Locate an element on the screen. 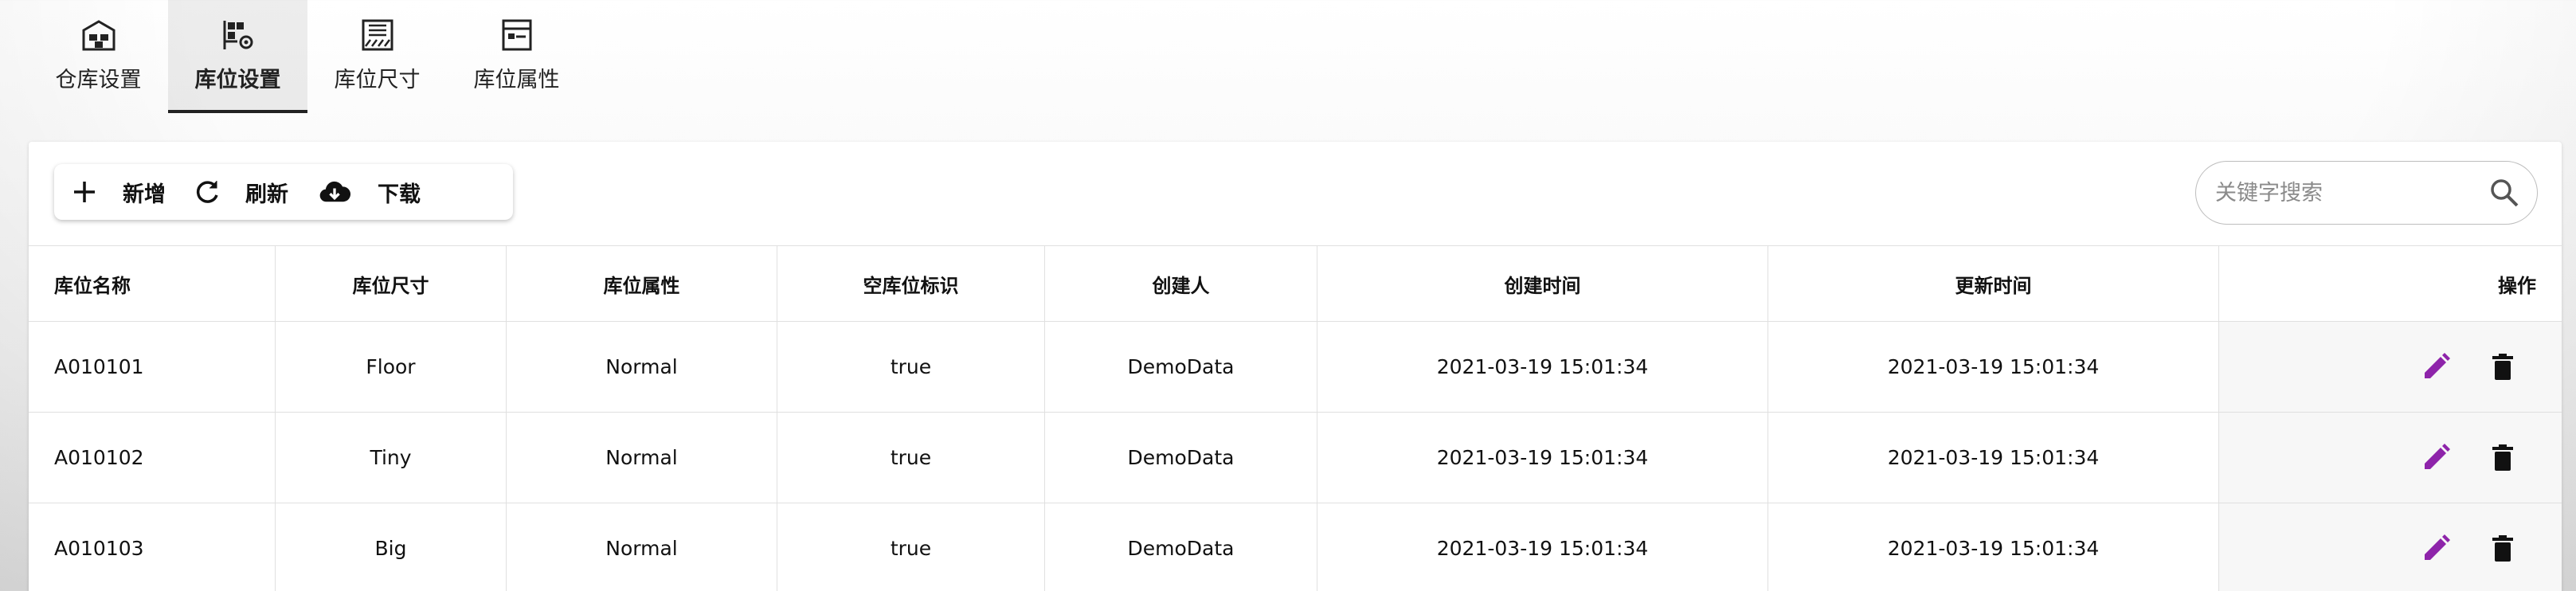  location-name-cell: A010101 is located at coordinates (152, 367).